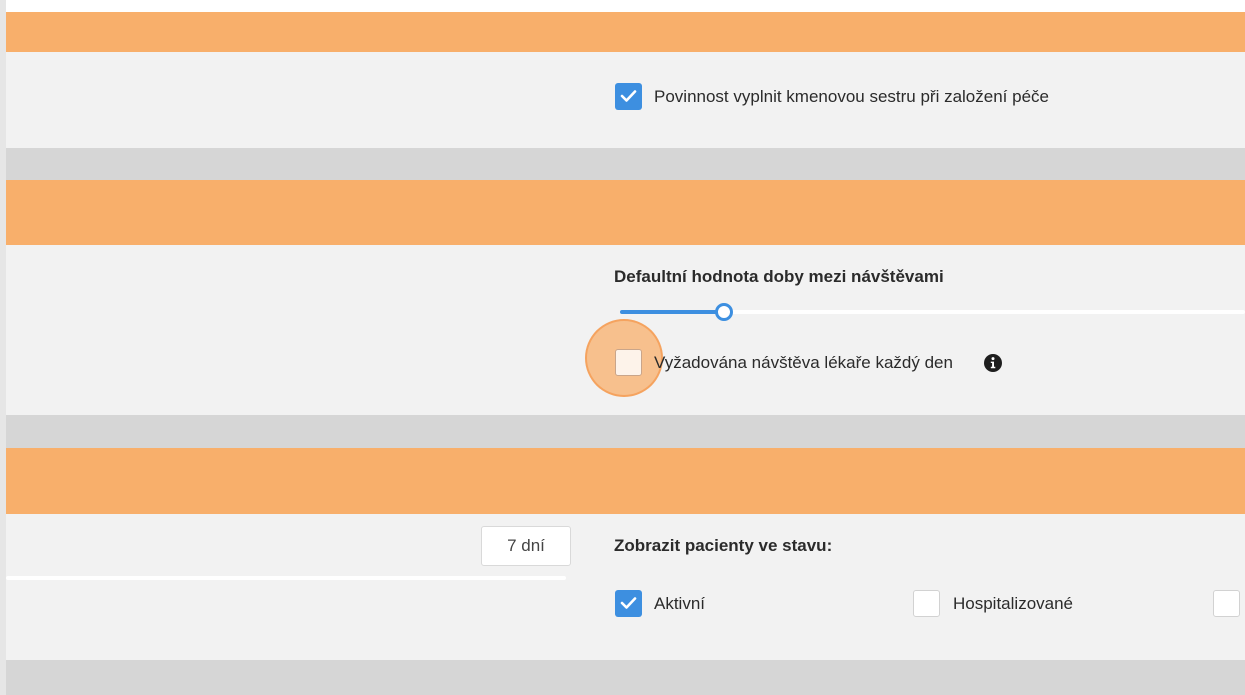 Image resolution: width=1245 pixels, height=695 pixels. I want to click on visit-interval-slider-handle, so click(724, 312).